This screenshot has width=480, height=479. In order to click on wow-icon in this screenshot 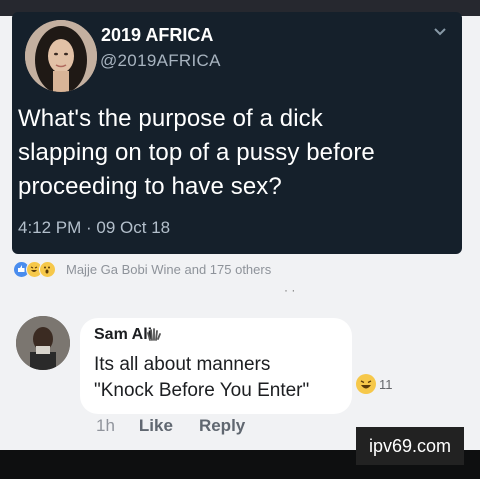, I will do `click(47, 269)`.